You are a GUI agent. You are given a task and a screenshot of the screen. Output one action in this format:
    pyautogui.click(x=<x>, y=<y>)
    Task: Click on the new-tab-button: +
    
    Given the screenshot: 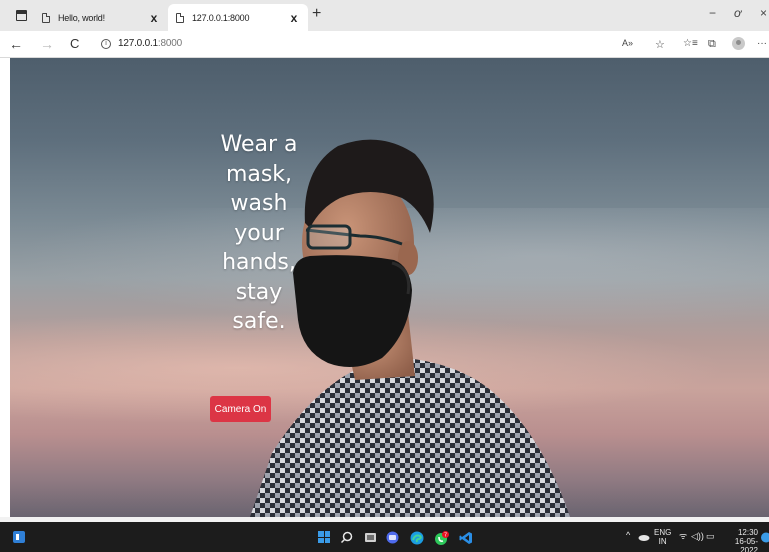 What is the action you would take?
    pyautogui.click(x=316, y=14)
    